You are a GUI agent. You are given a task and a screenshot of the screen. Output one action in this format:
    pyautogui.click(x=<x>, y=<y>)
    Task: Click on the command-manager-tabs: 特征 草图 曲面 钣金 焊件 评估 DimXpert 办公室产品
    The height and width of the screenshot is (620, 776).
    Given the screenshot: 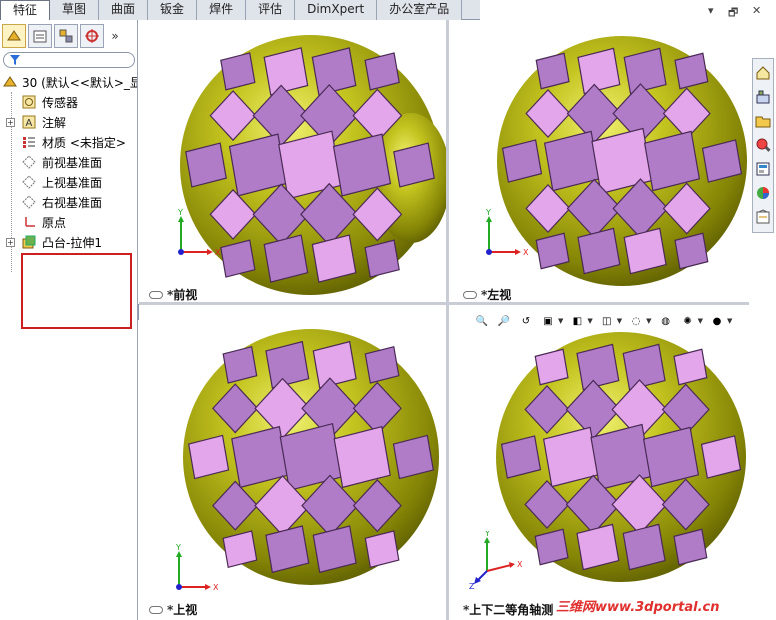 What is the action you would take?
    pyautogui.click(x=240, y=10)
    